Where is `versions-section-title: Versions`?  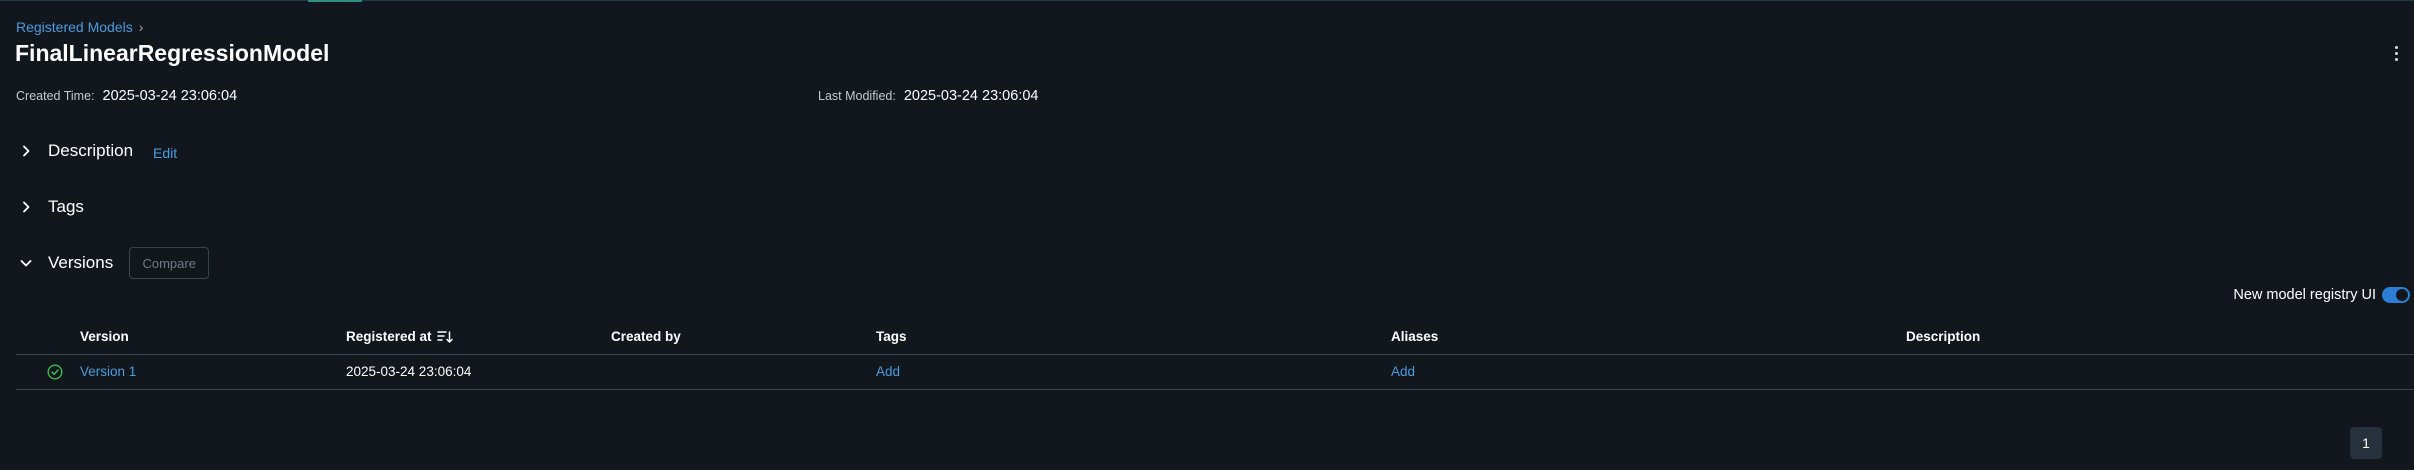
versions-section-title: Versions is located at coordinates (80, 263).